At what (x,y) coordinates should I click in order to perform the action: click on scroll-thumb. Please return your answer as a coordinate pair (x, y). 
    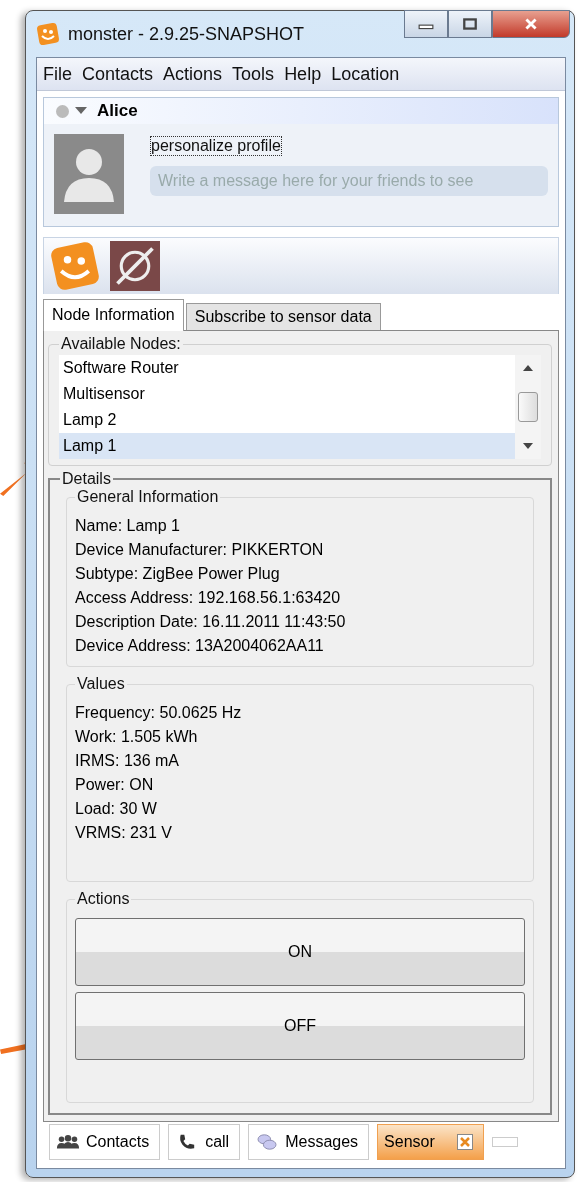
    Looking at the image, I should click on (528, 407).